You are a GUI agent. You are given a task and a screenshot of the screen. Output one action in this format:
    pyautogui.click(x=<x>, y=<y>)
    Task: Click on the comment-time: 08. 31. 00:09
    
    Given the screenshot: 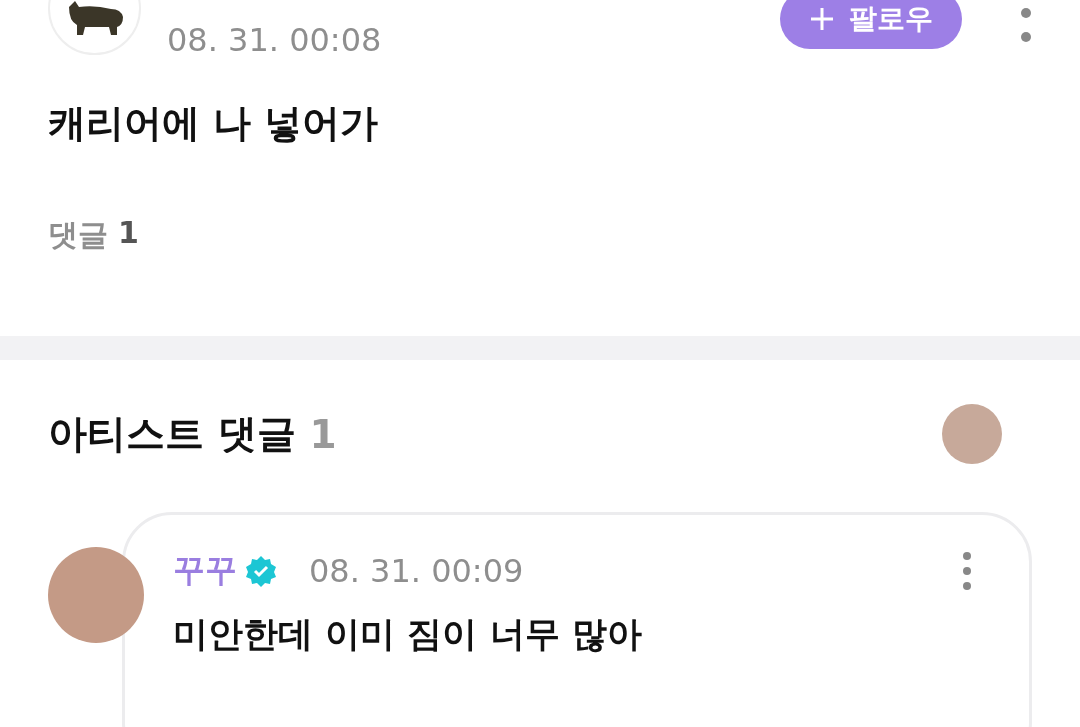 What is the action you would take?
    pyautogui.click(x=416, y=571)
    